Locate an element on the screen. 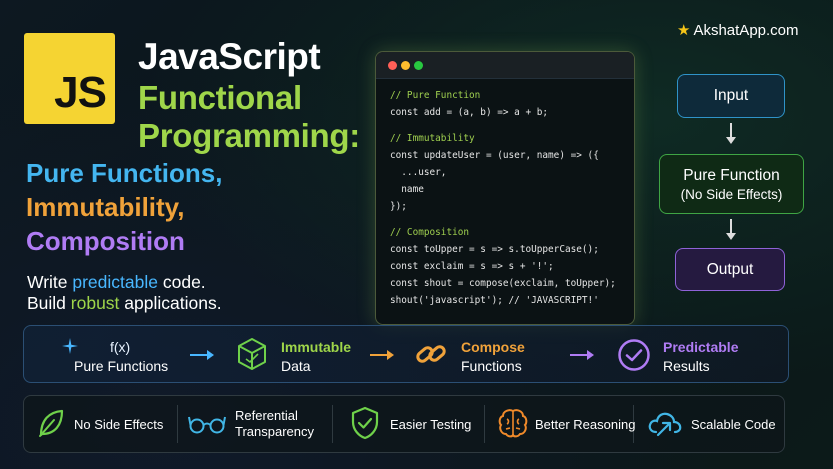 The image size is (833, 469). flow-pure-function-box: Pure Function (No Side Effects) is located at coordinates (731, 184).